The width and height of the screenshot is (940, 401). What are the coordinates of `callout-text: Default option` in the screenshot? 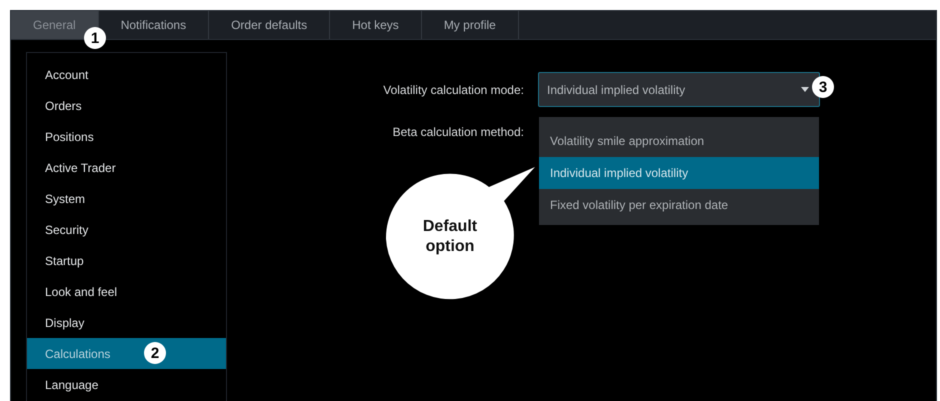 It's located at (450, 237).